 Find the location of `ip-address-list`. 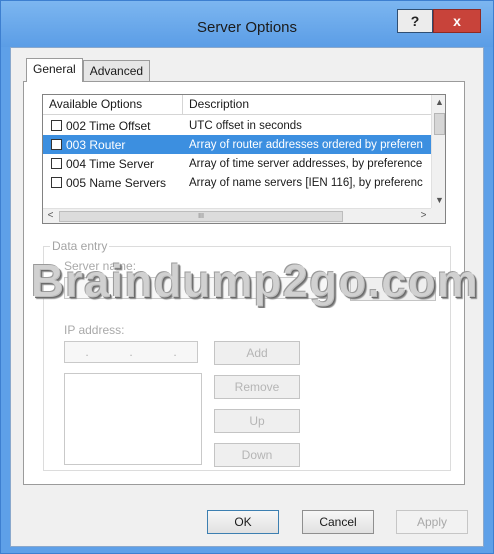

ip-address-list is located at coordinates (133, 419).